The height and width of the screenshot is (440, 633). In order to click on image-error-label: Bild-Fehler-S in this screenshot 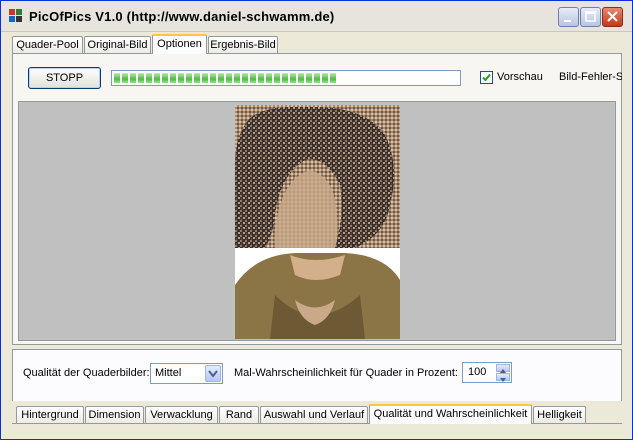, I will do `click(590, 77)`.